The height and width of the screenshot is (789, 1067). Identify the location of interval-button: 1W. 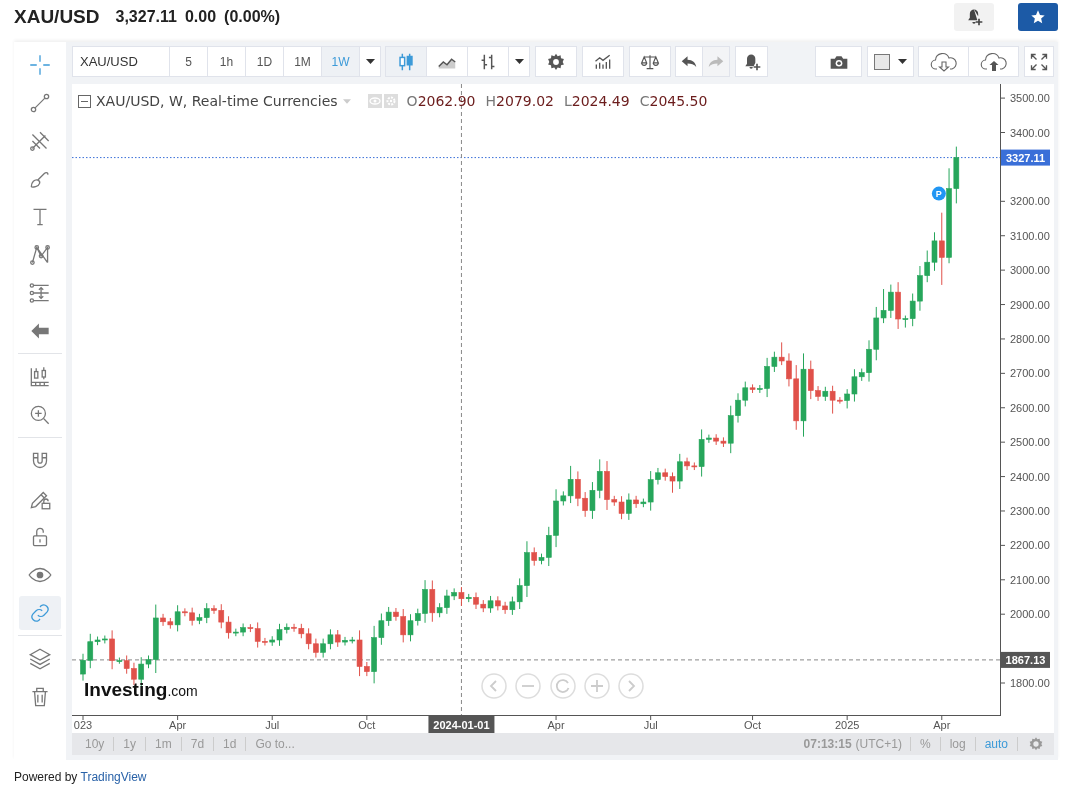
(340, 61).